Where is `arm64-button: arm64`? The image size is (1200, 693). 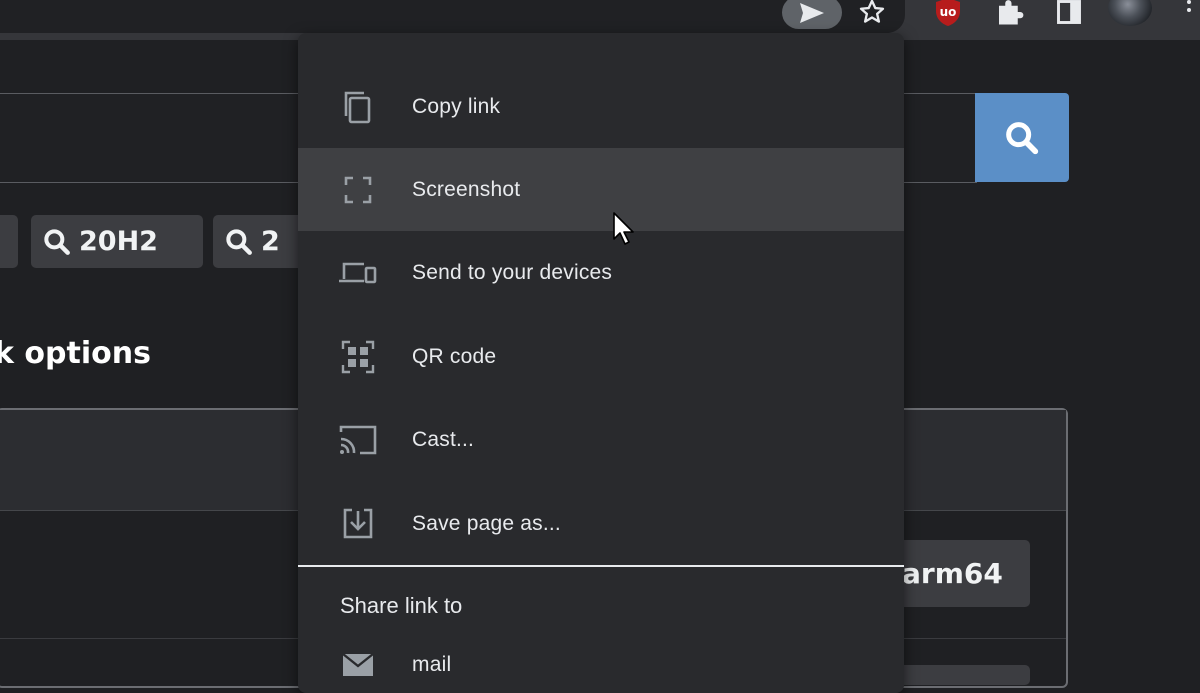
arm64-button: arm64 is located at coordinates (964, 573).